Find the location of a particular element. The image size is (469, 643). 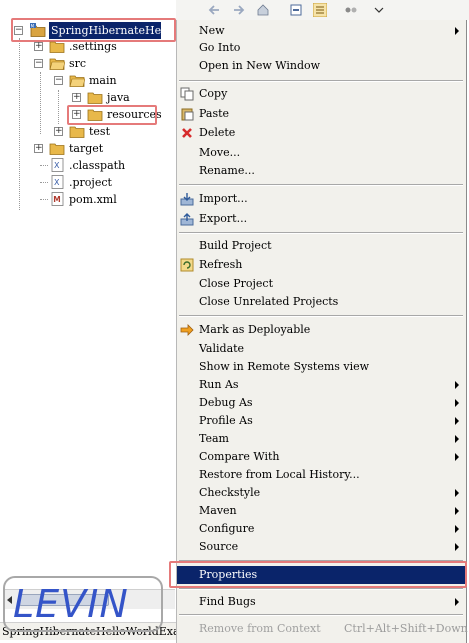

menu-item-label: Delete is located at coordinates (217, 132).